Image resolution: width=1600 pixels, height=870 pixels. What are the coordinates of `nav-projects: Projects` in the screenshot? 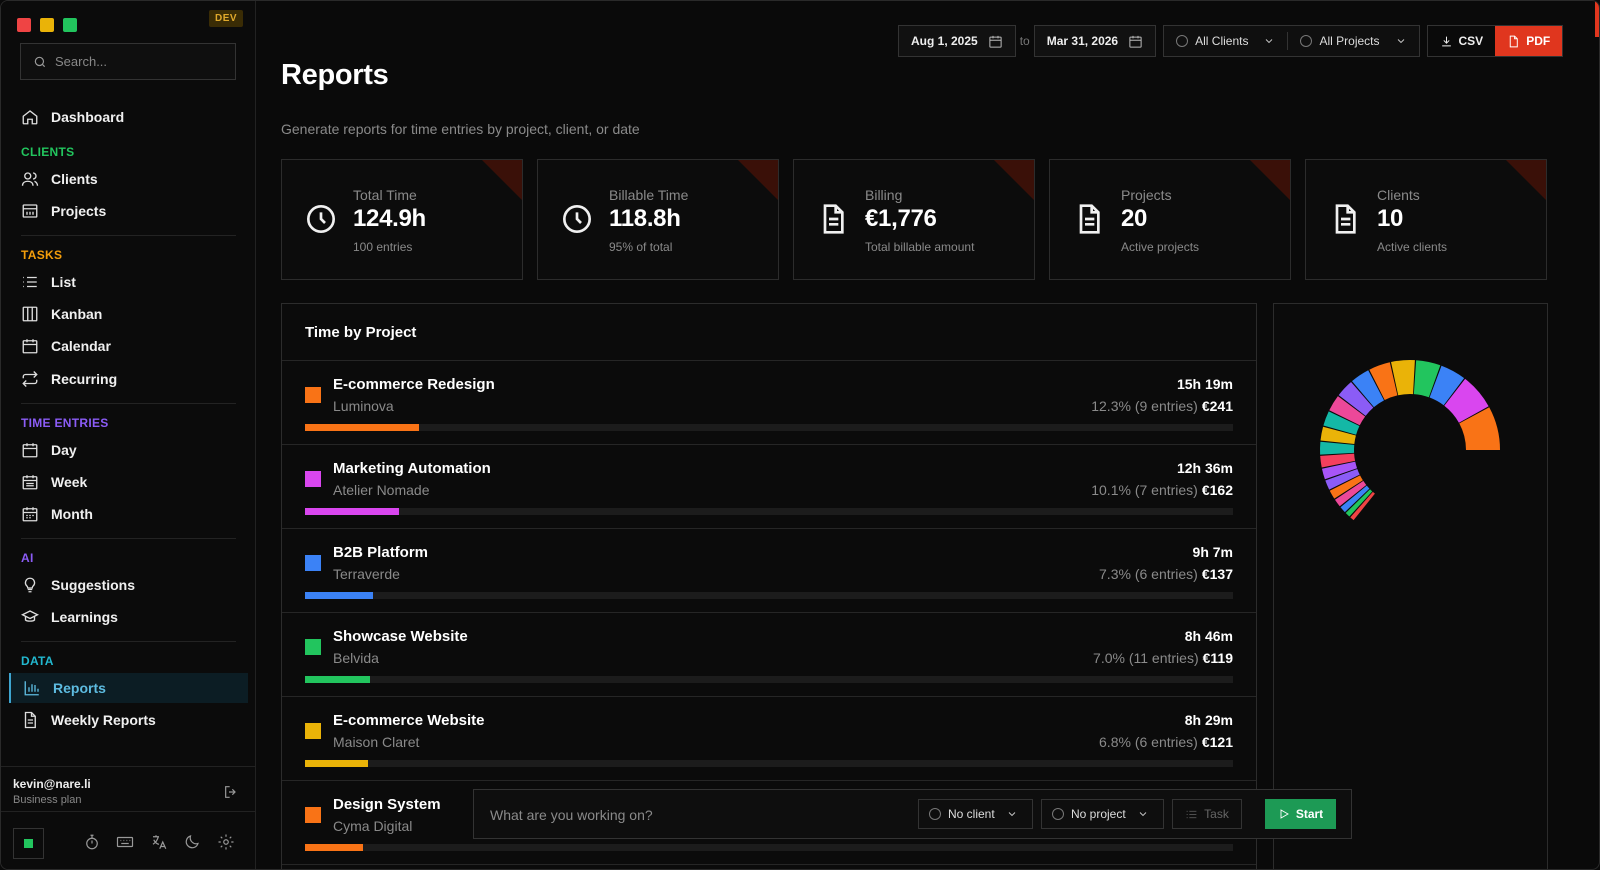 It's located at (133, 211).